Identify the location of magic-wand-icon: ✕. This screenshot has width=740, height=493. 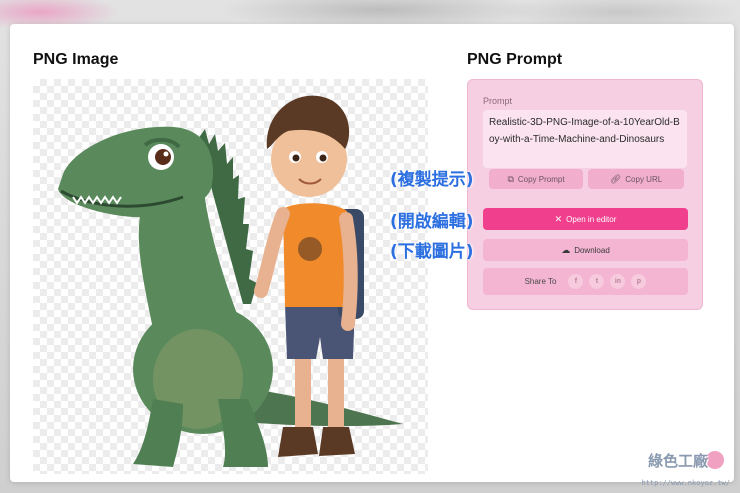
(558, 218).